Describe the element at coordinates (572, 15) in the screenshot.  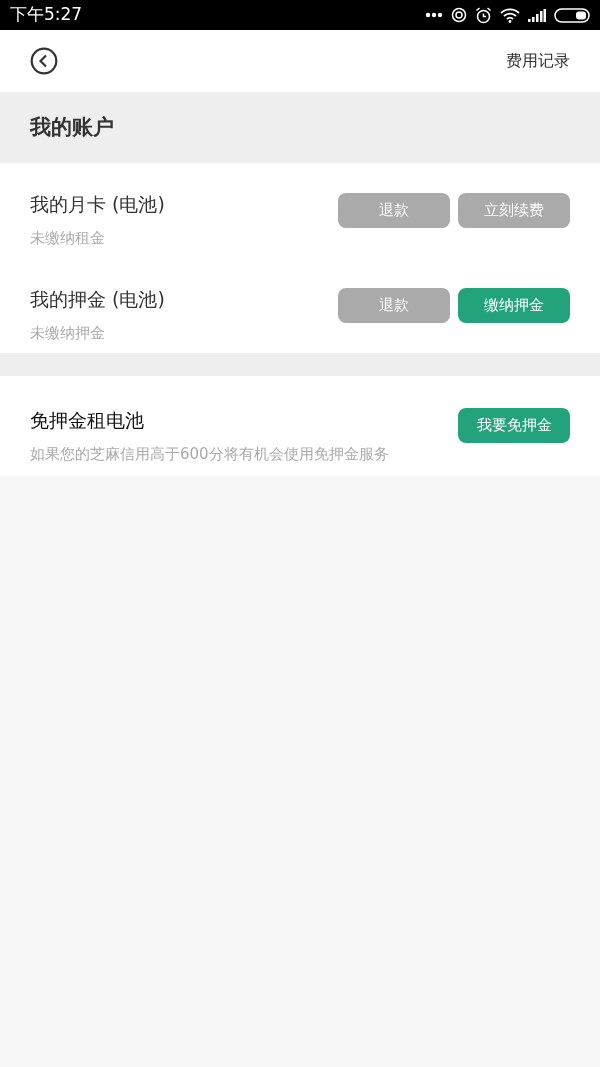
I see `battery-icon` at that location.